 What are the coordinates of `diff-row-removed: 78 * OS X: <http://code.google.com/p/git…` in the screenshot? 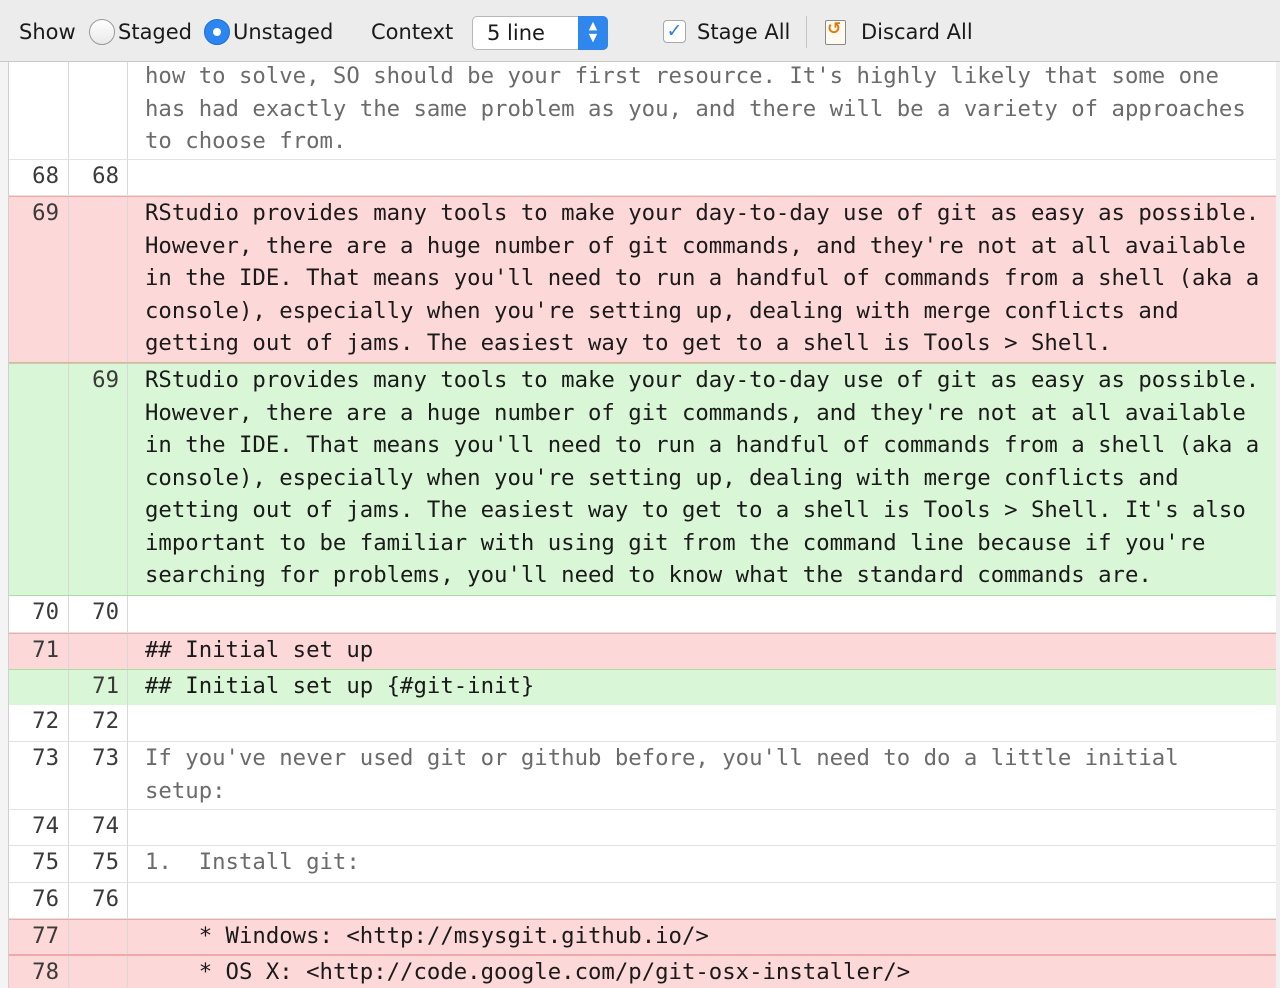 It's located at (642, 971).